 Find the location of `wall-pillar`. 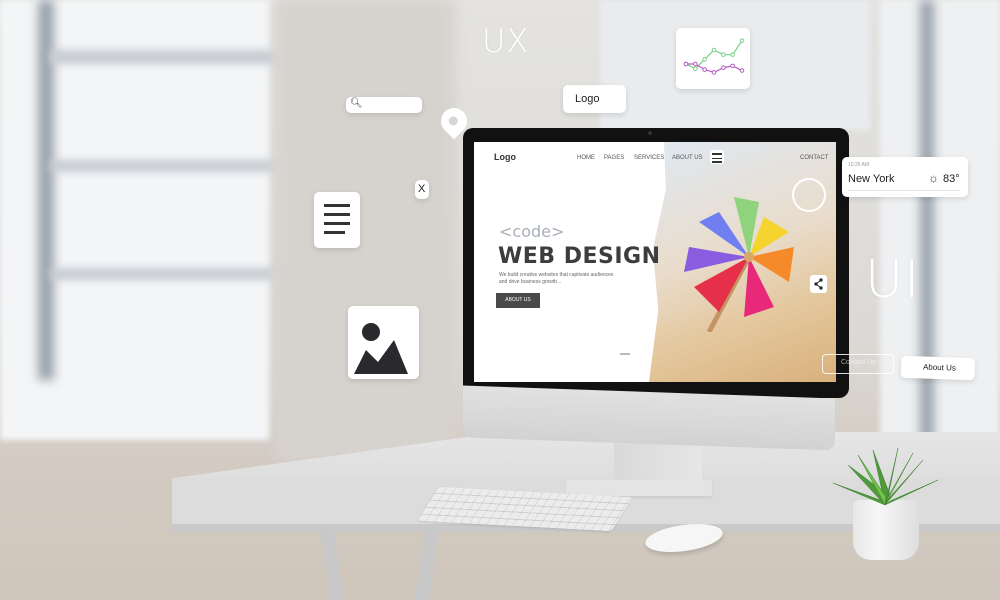

wall-pillar is located at coordinates (365, 230).